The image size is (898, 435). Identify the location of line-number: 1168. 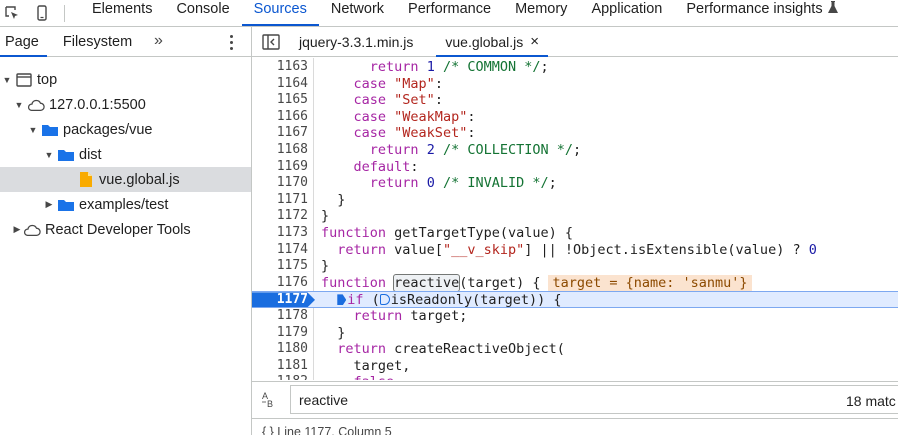
(280, 150).